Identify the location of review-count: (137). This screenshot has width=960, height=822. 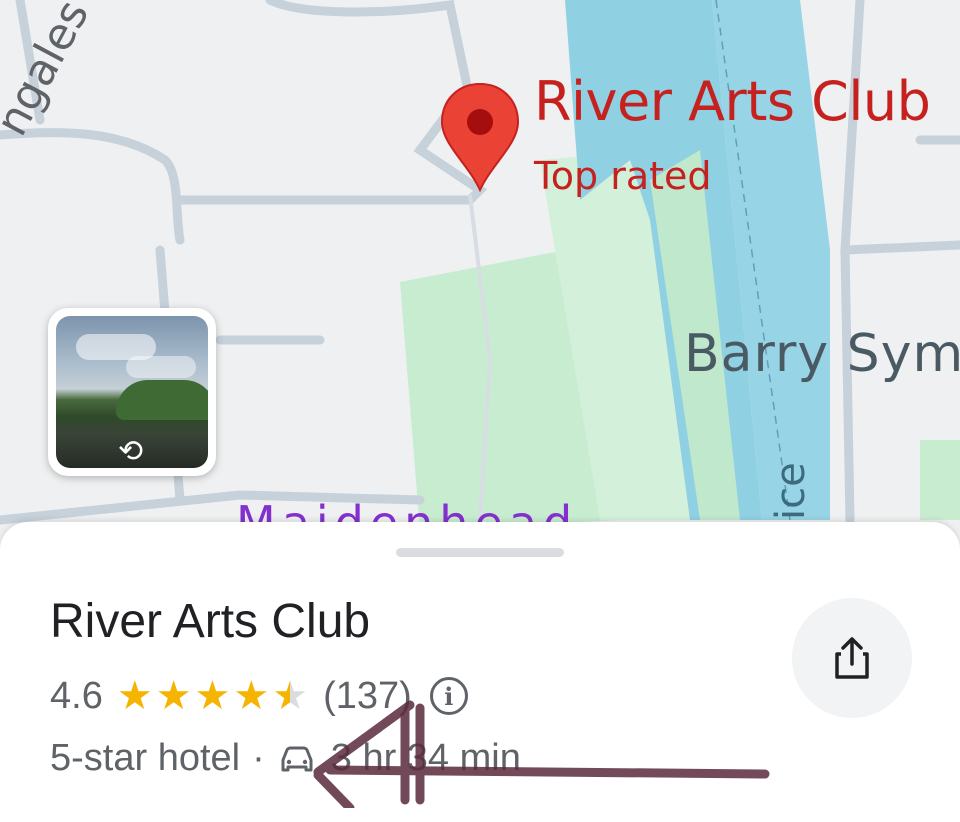
(367, 696).